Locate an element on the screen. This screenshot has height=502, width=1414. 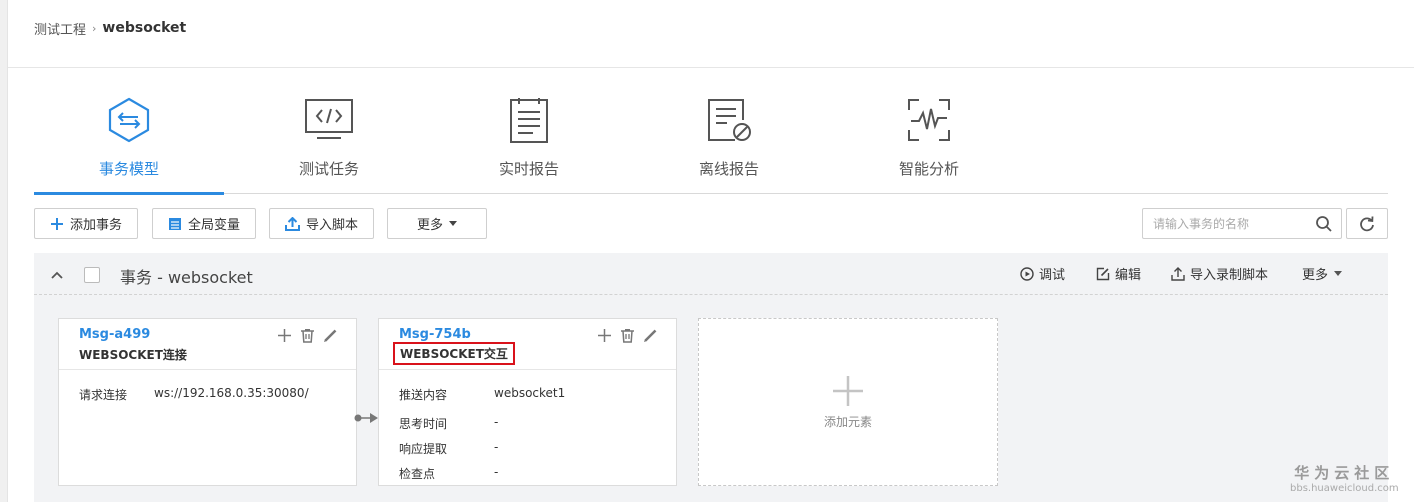
refresh-button is located at coordinates (1367, 223).